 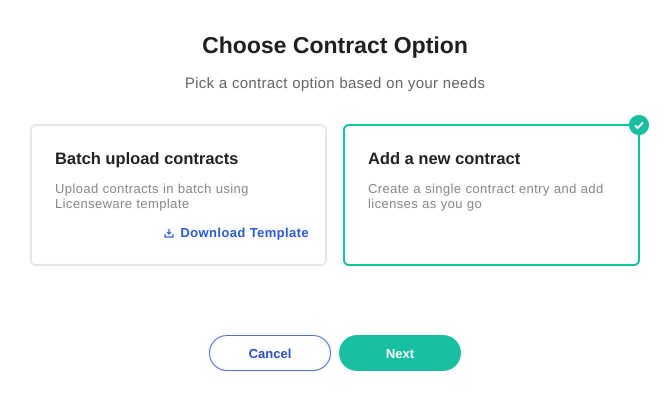 I want to click on download-icon, so click(x=169, y=233).